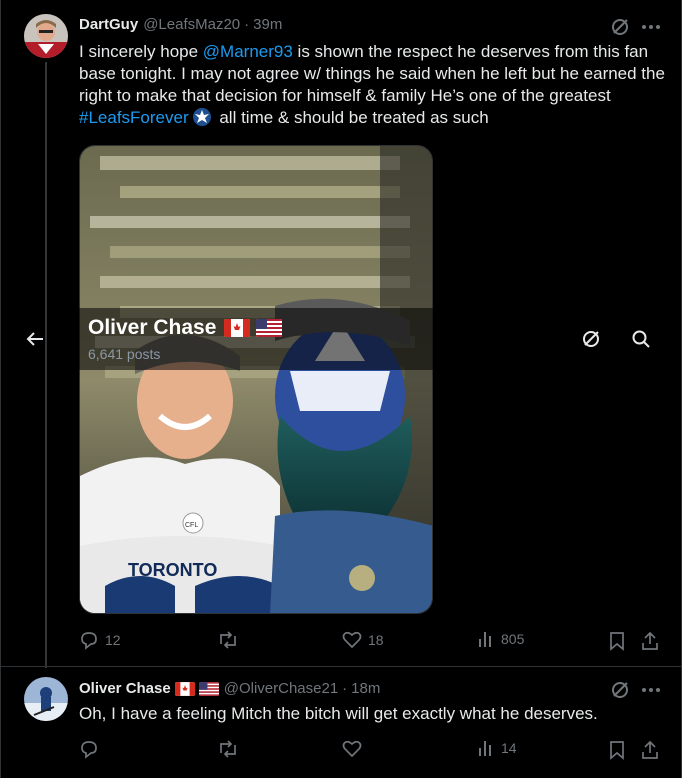 The height and width of the screenshot is (778, 682). What do you see at coordinates (100, 640) in the screenshot?
I see `reply-button: 12` at bounding box center [100, 640].